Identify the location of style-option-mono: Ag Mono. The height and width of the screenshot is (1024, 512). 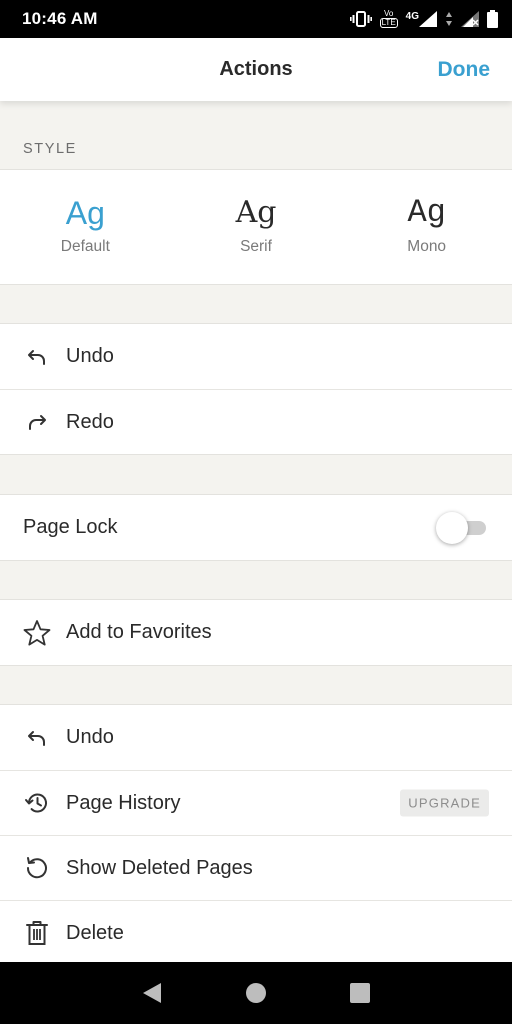
(426, 227).